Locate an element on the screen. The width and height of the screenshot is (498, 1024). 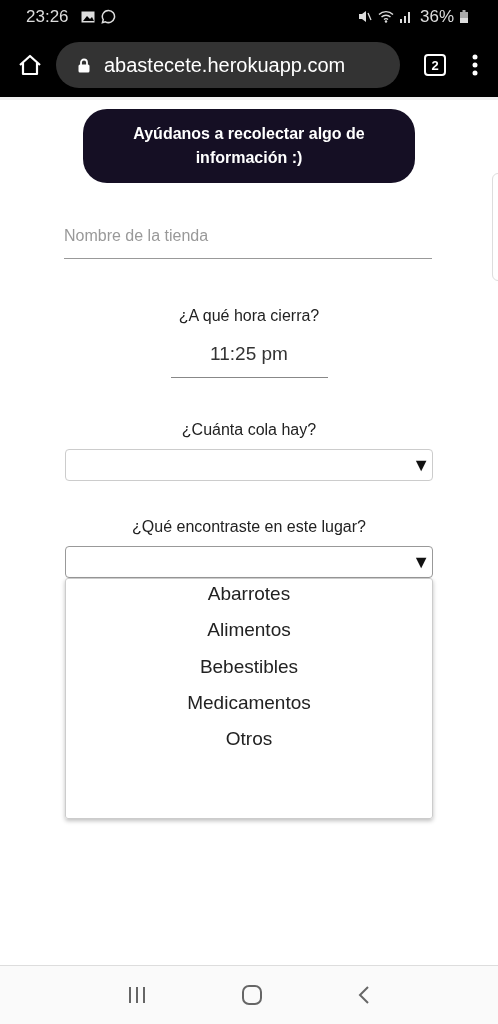
dropdown-option: Alimentos is located at coordinates (249, 637).